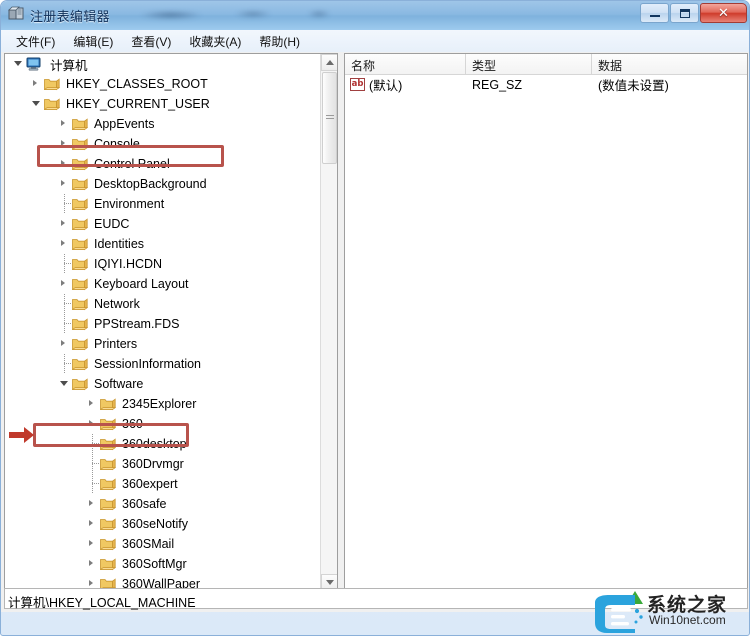  What do you see at coordinates (163, 224) in the screenshot?
I see `tree-node-eudc: EUDC` at bounding box center [163, 224].